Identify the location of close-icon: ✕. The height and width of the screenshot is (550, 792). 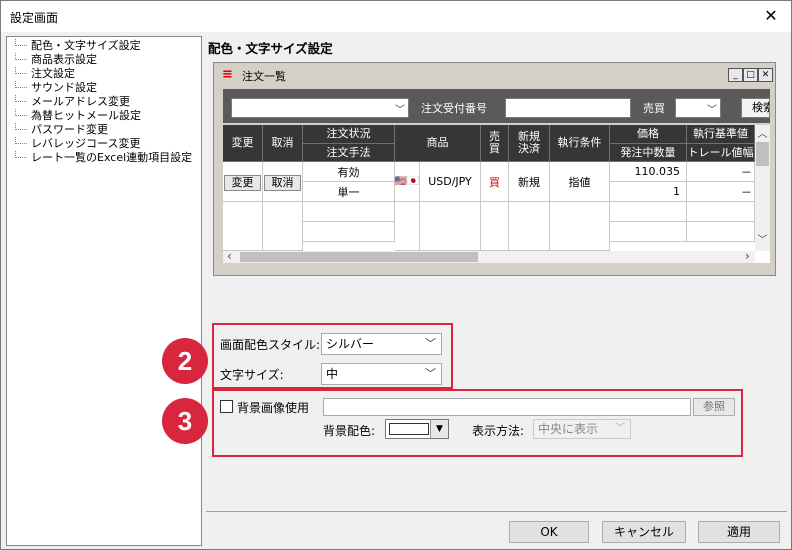
(771, 16).